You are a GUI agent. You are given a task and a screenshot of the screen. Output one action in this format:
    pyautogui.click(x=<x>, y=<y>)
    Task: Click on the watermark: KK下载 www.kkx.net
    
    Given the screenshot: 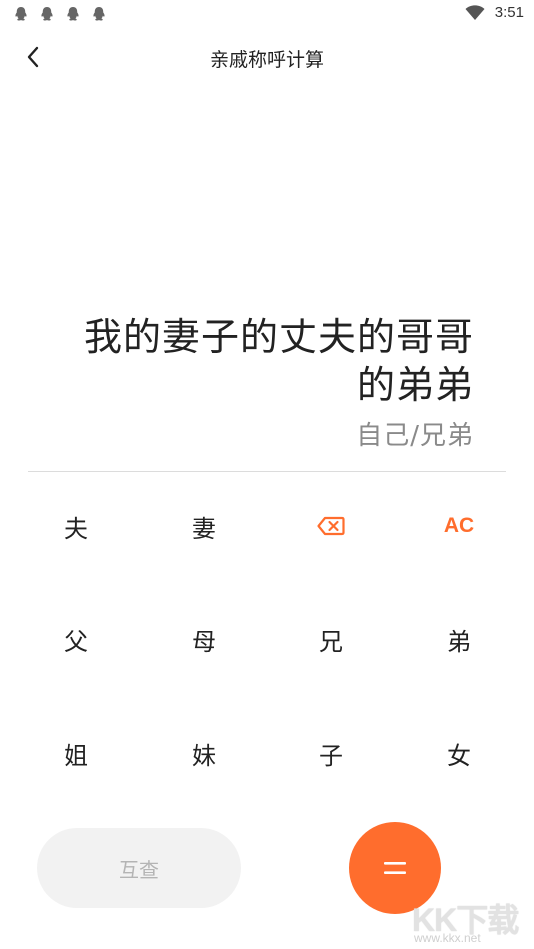 What is the action you would take?
    pyautogui.click(x=469, y=921)
    